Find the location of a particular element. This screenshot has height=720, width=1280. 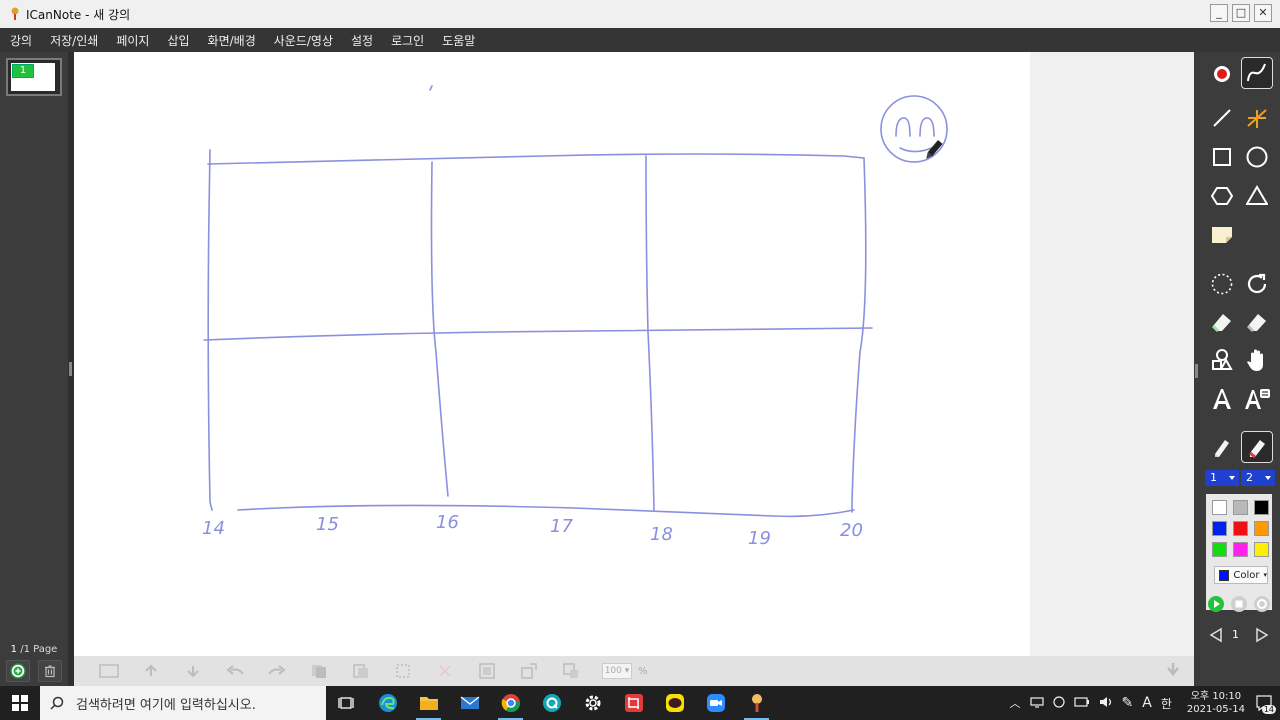

color-gray is located at coordinates (1240, 507).